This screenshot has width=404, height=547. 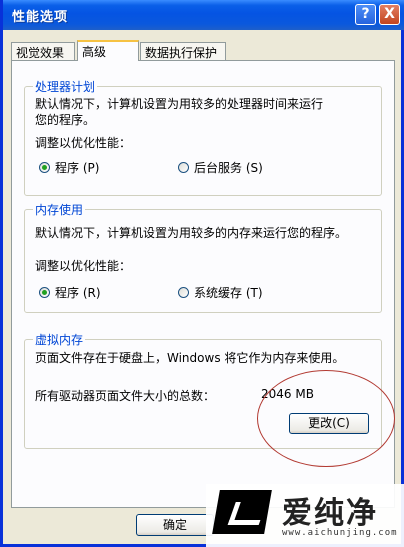 What do you see at coordinates (65, 86) in the screenshot?
I see `processor-scheduling-title: 处理器计划` at bounding box center [65, 86].